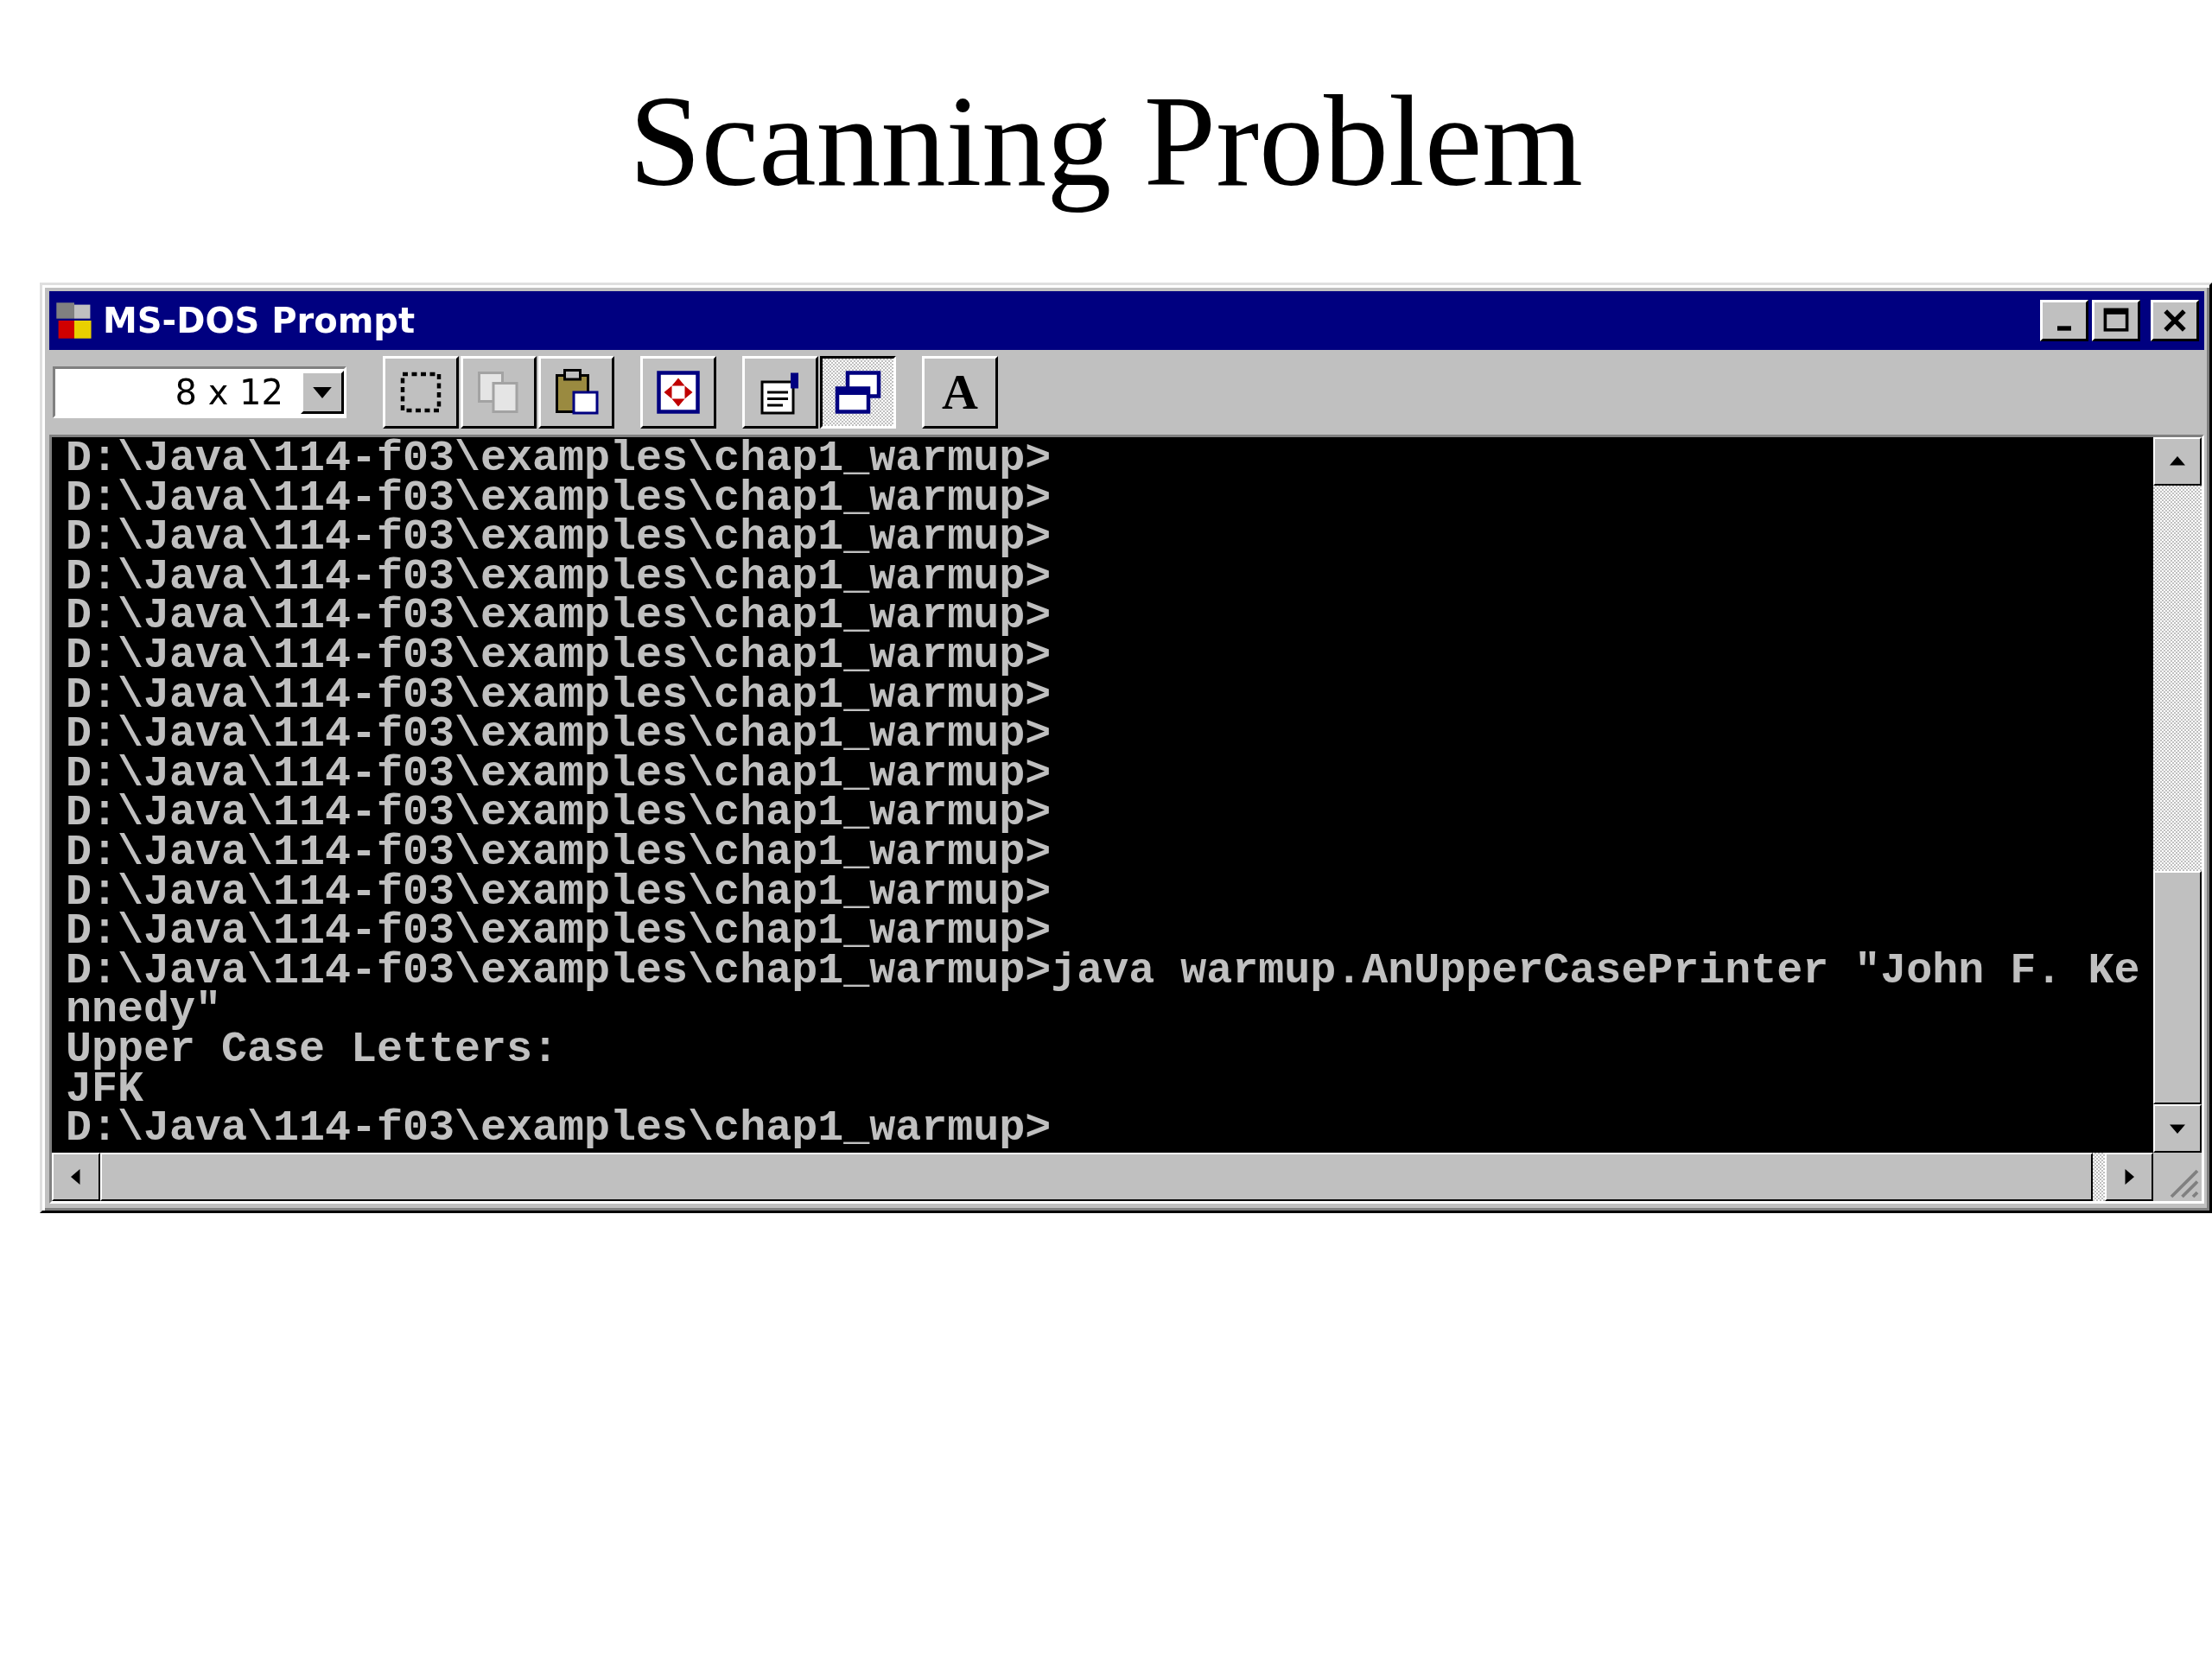 Image resolution: width=2212 pixels, height=1659 pixels. What do you see at coordinates (144, 1010) in the screenshot?
I see `console-line: nnedy"` at bounding box center [144, 1010].